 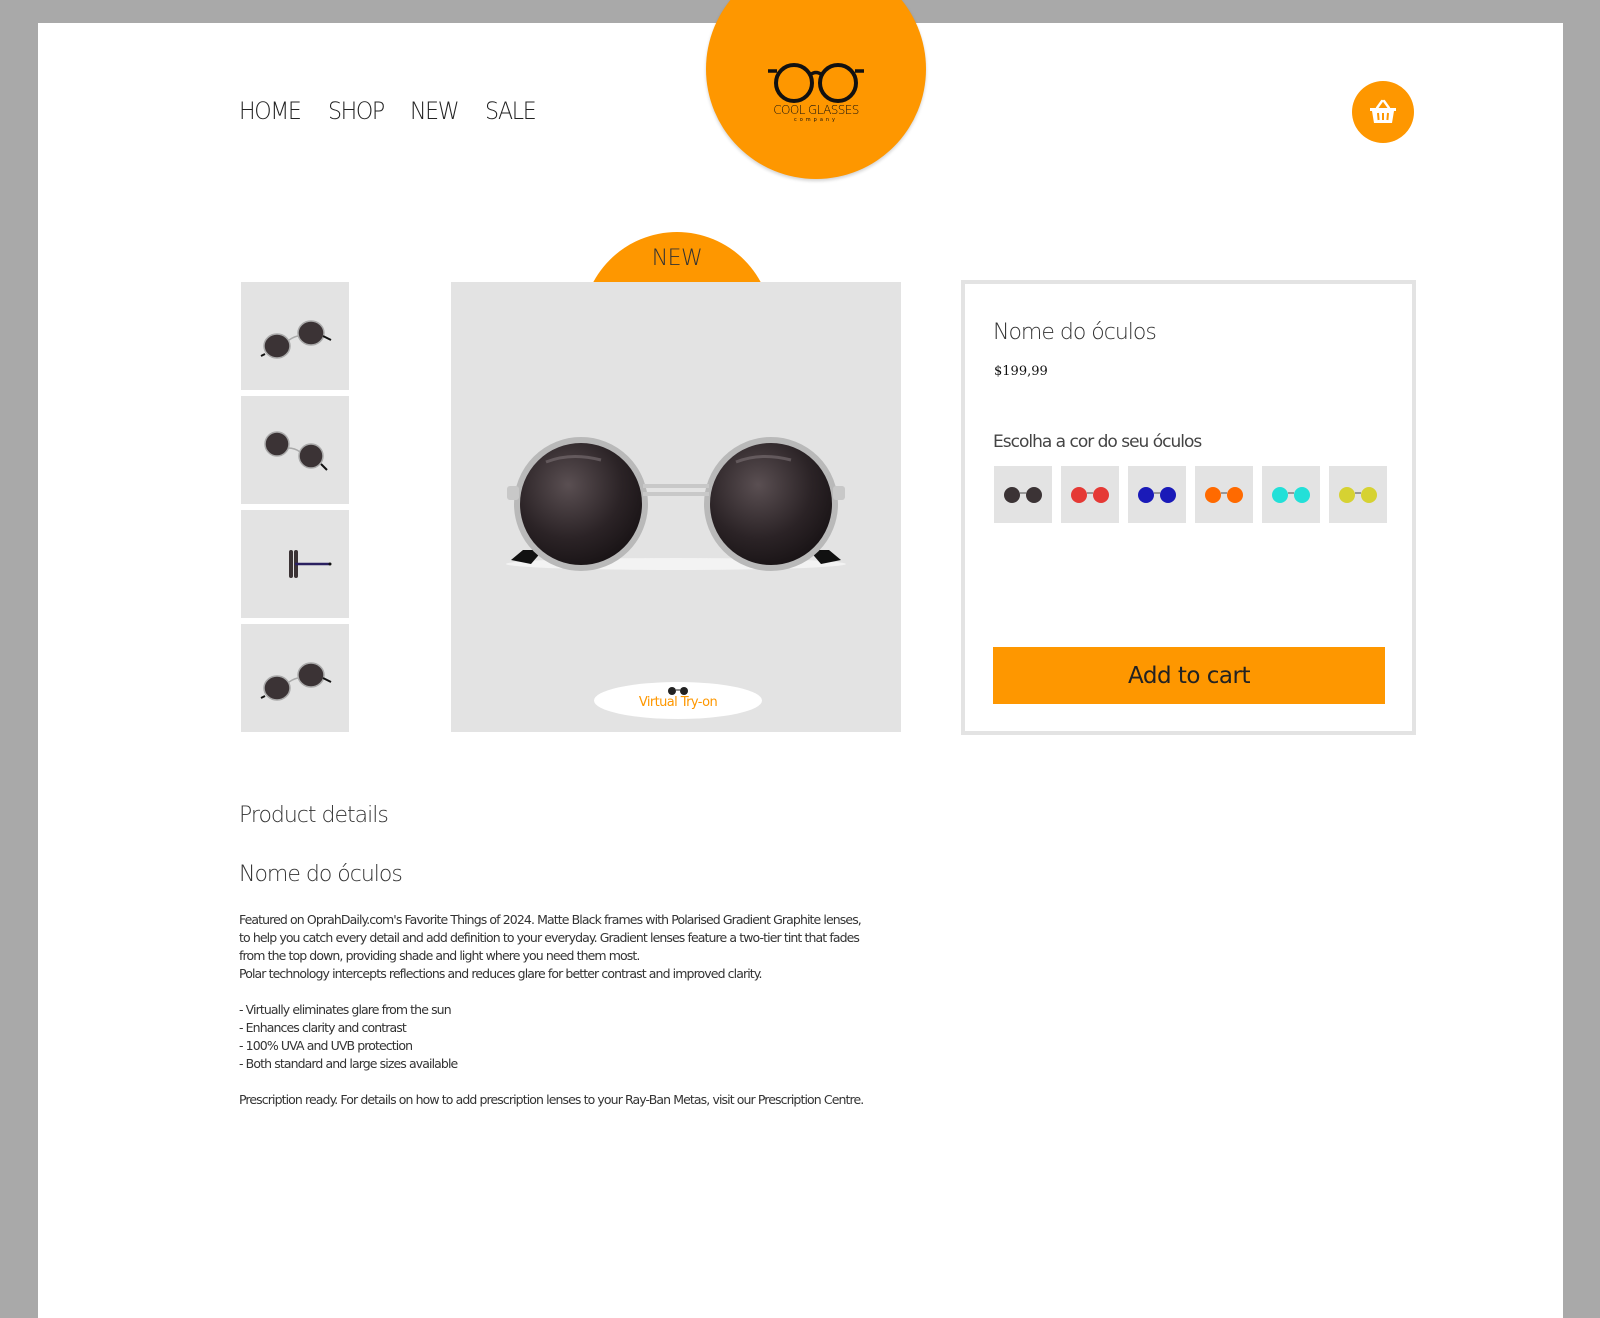 I want to click on main-nav: HOME SHOP NEW SALE, so click(x=389, y=111).